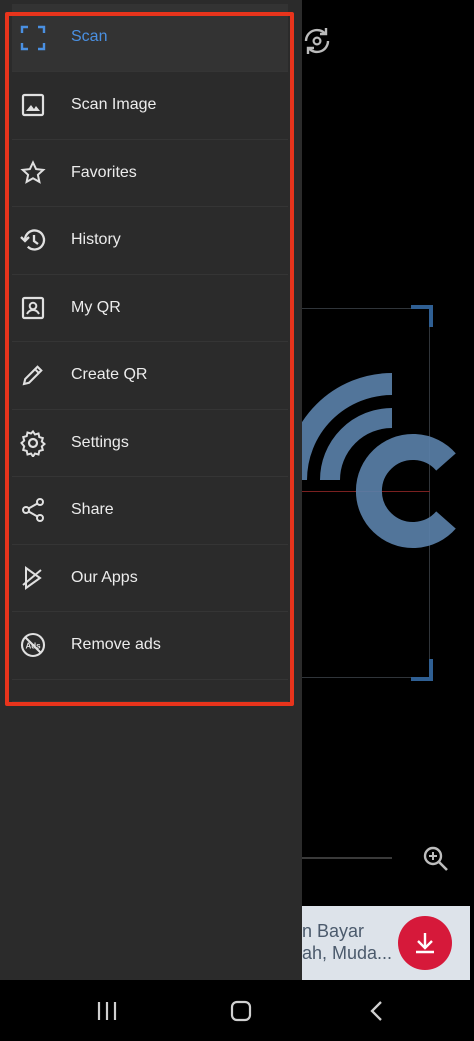 This screenshot has width=474, height=1041. What do you see at coordinates (150, 443) in the screenshot?
I see `menu-item-settings: Settings` at bounding box center [150, 443].